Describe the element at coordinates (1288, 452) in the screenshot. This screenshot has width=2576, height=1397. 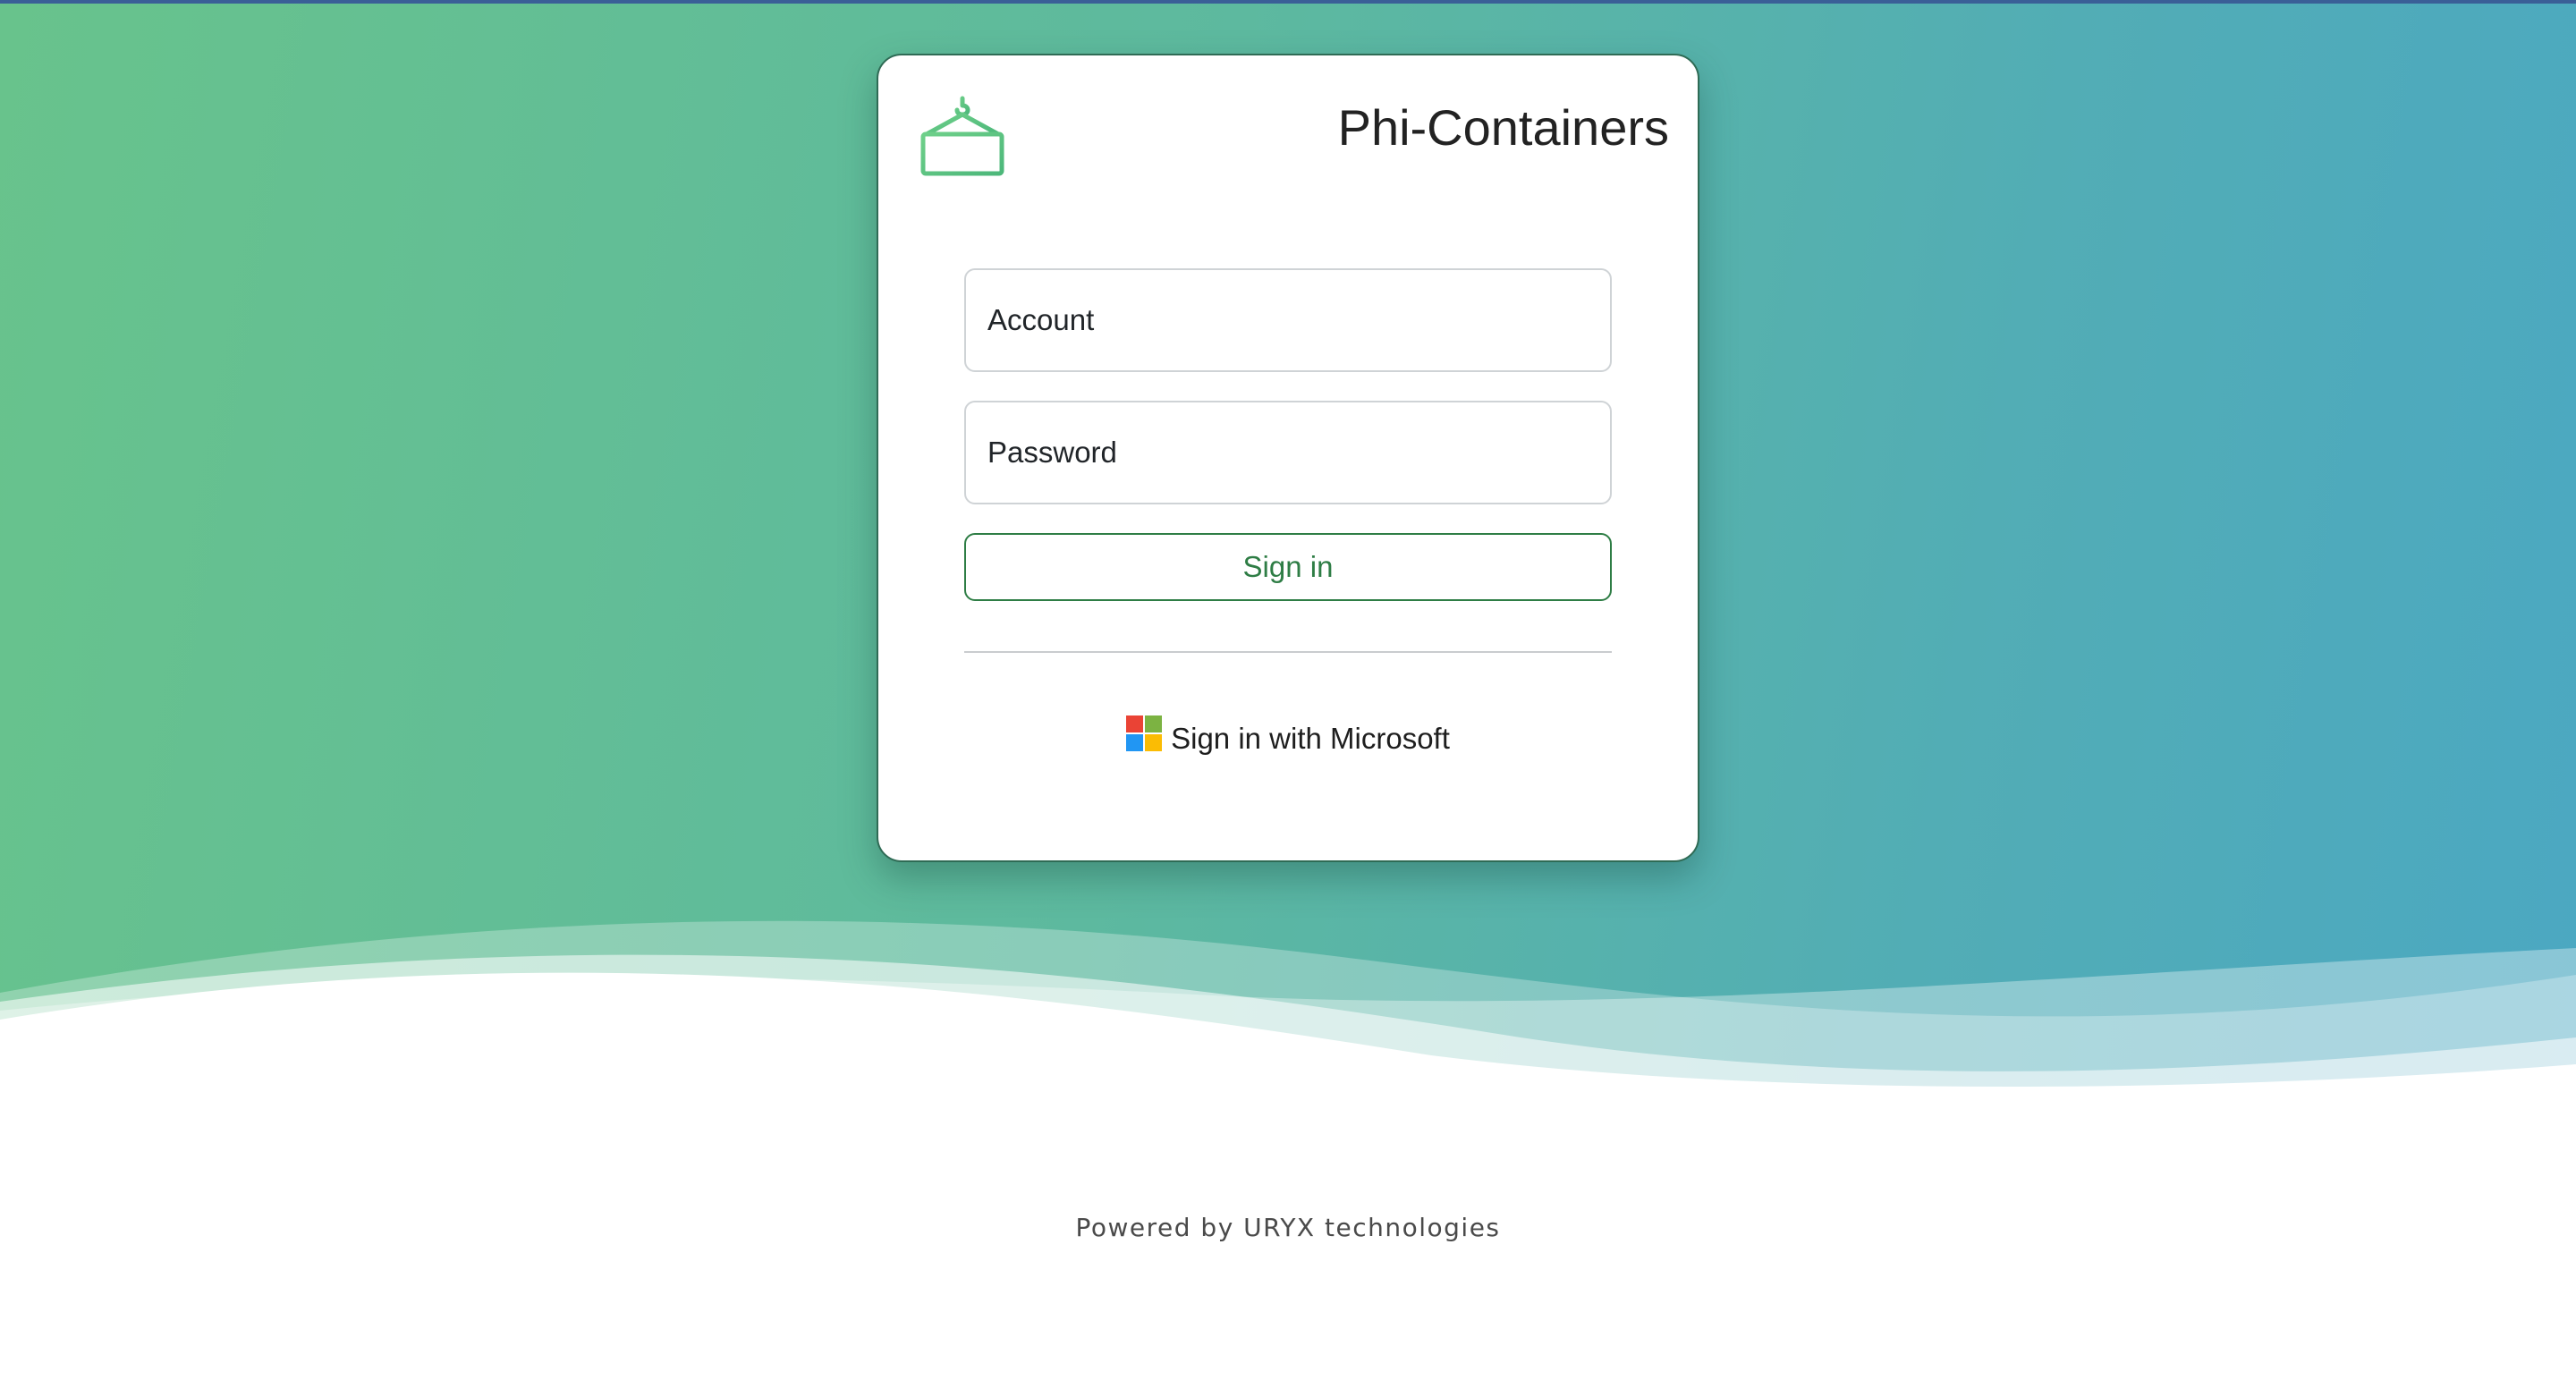
I see `password-input` at that location.